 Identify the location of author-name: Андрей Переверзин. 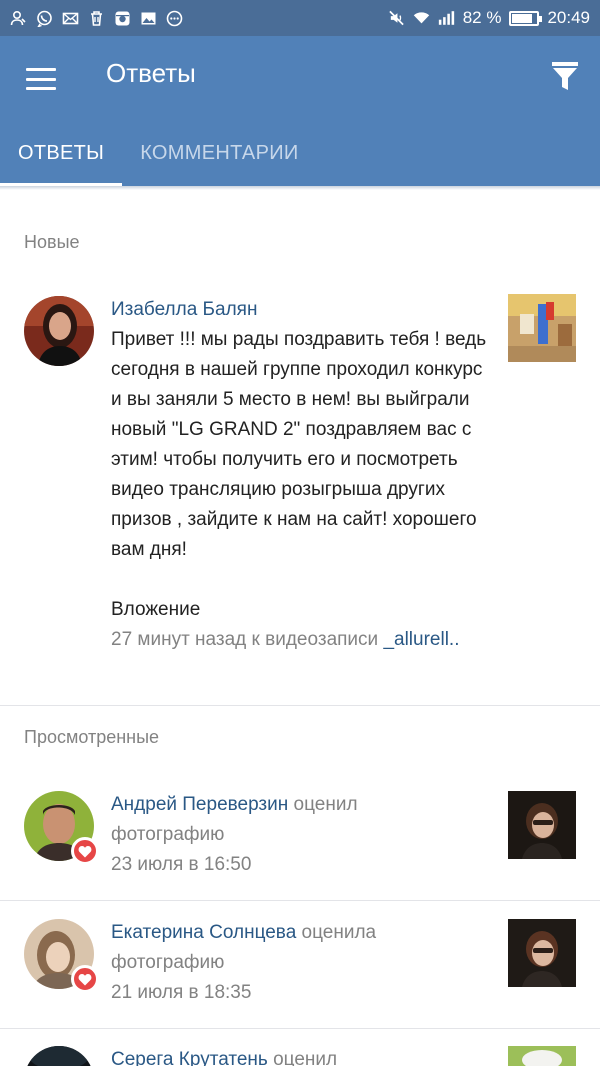
(199, 804).